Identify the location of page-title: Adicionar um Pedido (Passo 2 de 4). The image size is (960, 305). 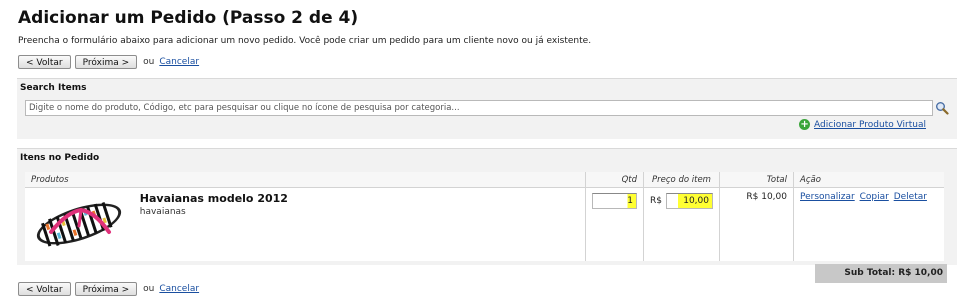
(188, 18).